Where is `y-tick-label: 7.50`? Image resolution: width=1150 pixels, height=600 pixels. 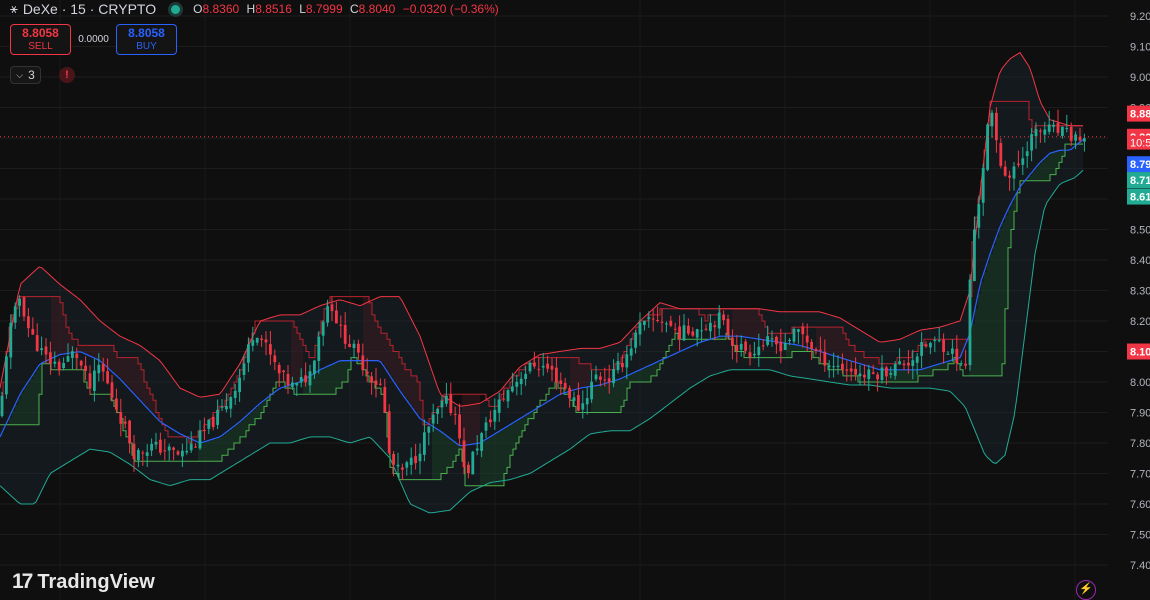
y-tick-label: 7.50 is located at coordinates (1140, 536).